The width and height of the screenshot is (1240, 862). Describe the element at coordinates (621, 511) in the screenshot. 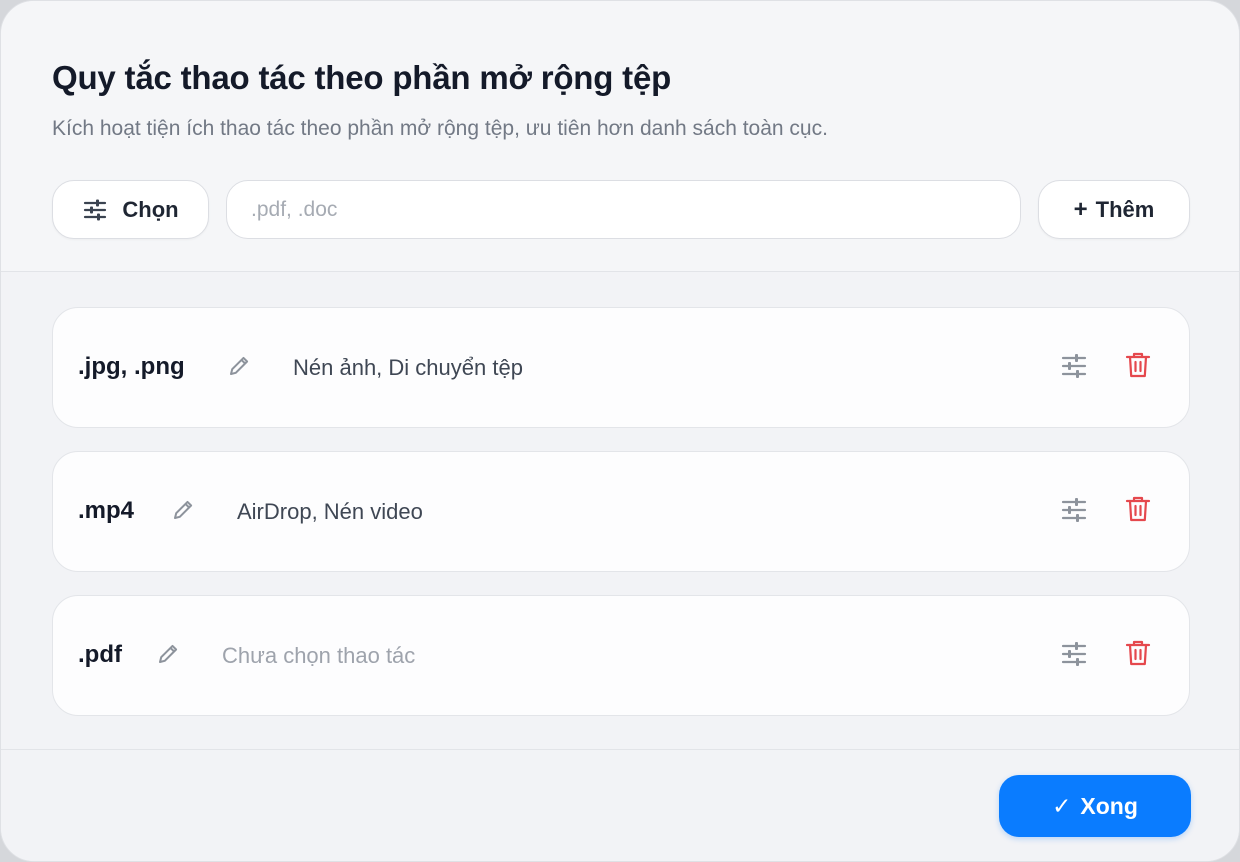

I see `rule-row: .mp4 AirDrop, Nén video` at that location.